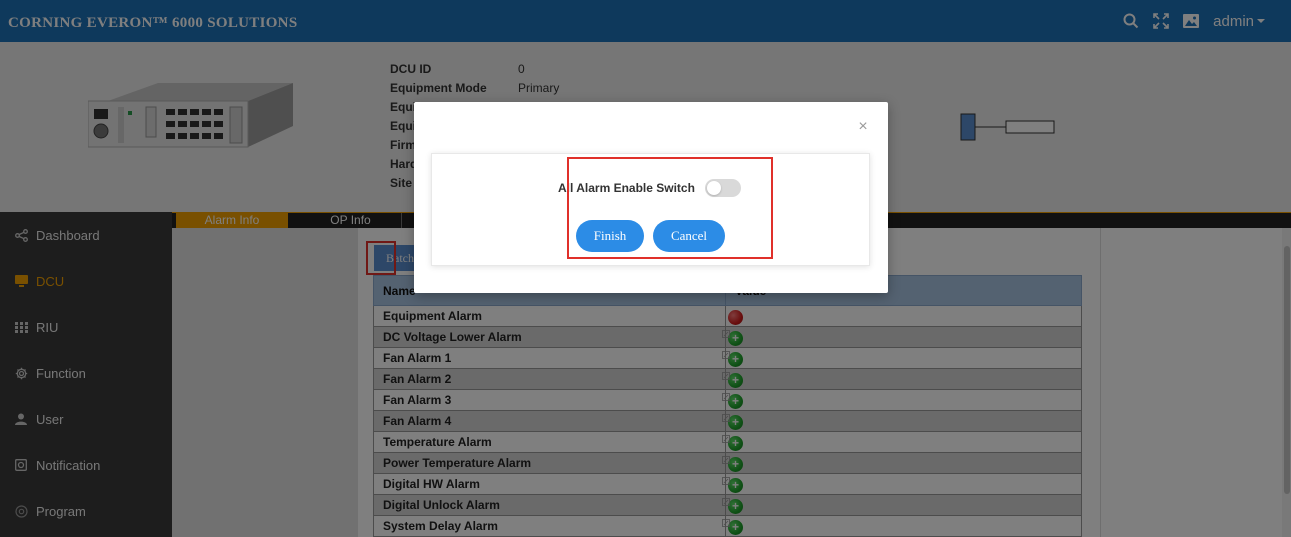  I want to click on toggle-knob, so click(713, 188).